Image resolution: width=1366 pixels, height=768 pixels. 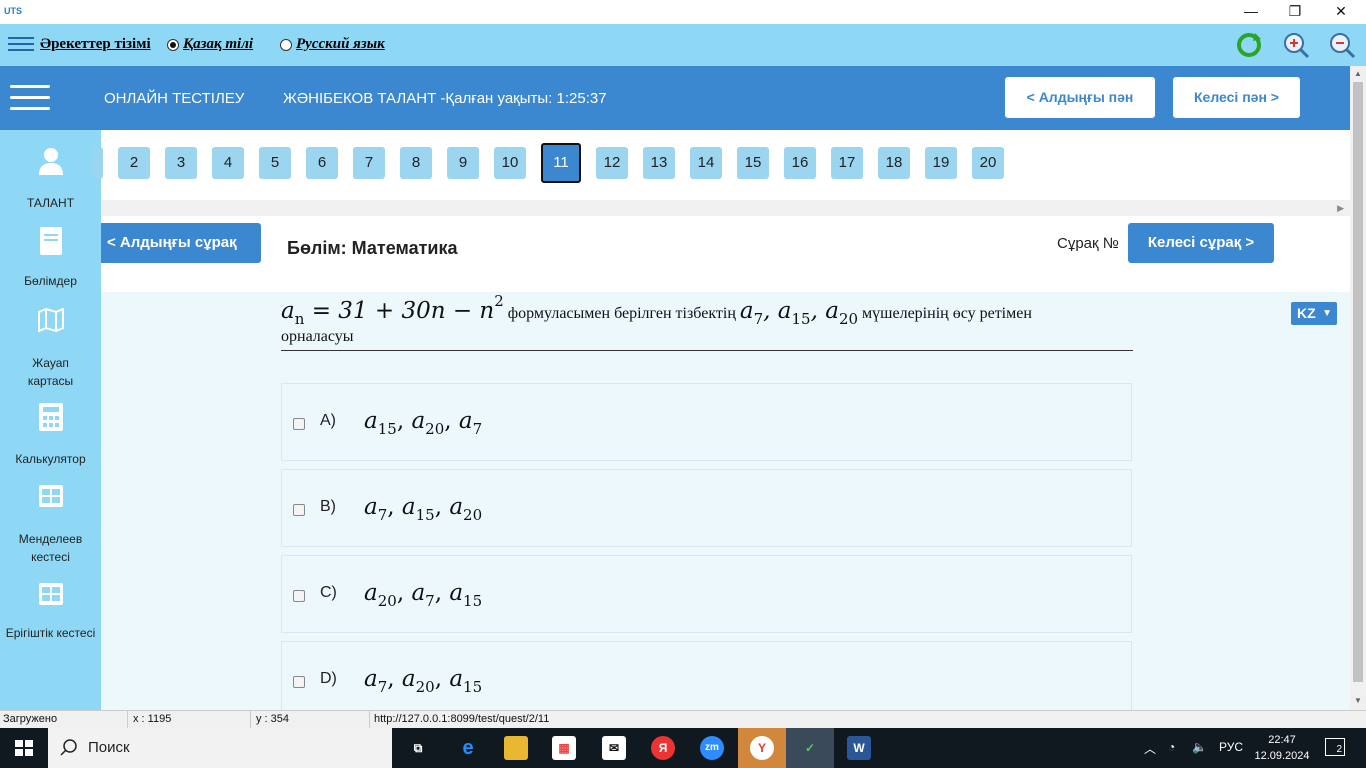 What do you see at coordinates (1335, 747) in the screenshot?
I see `notifications-icon: 2` at bounding box center [1335, 747].